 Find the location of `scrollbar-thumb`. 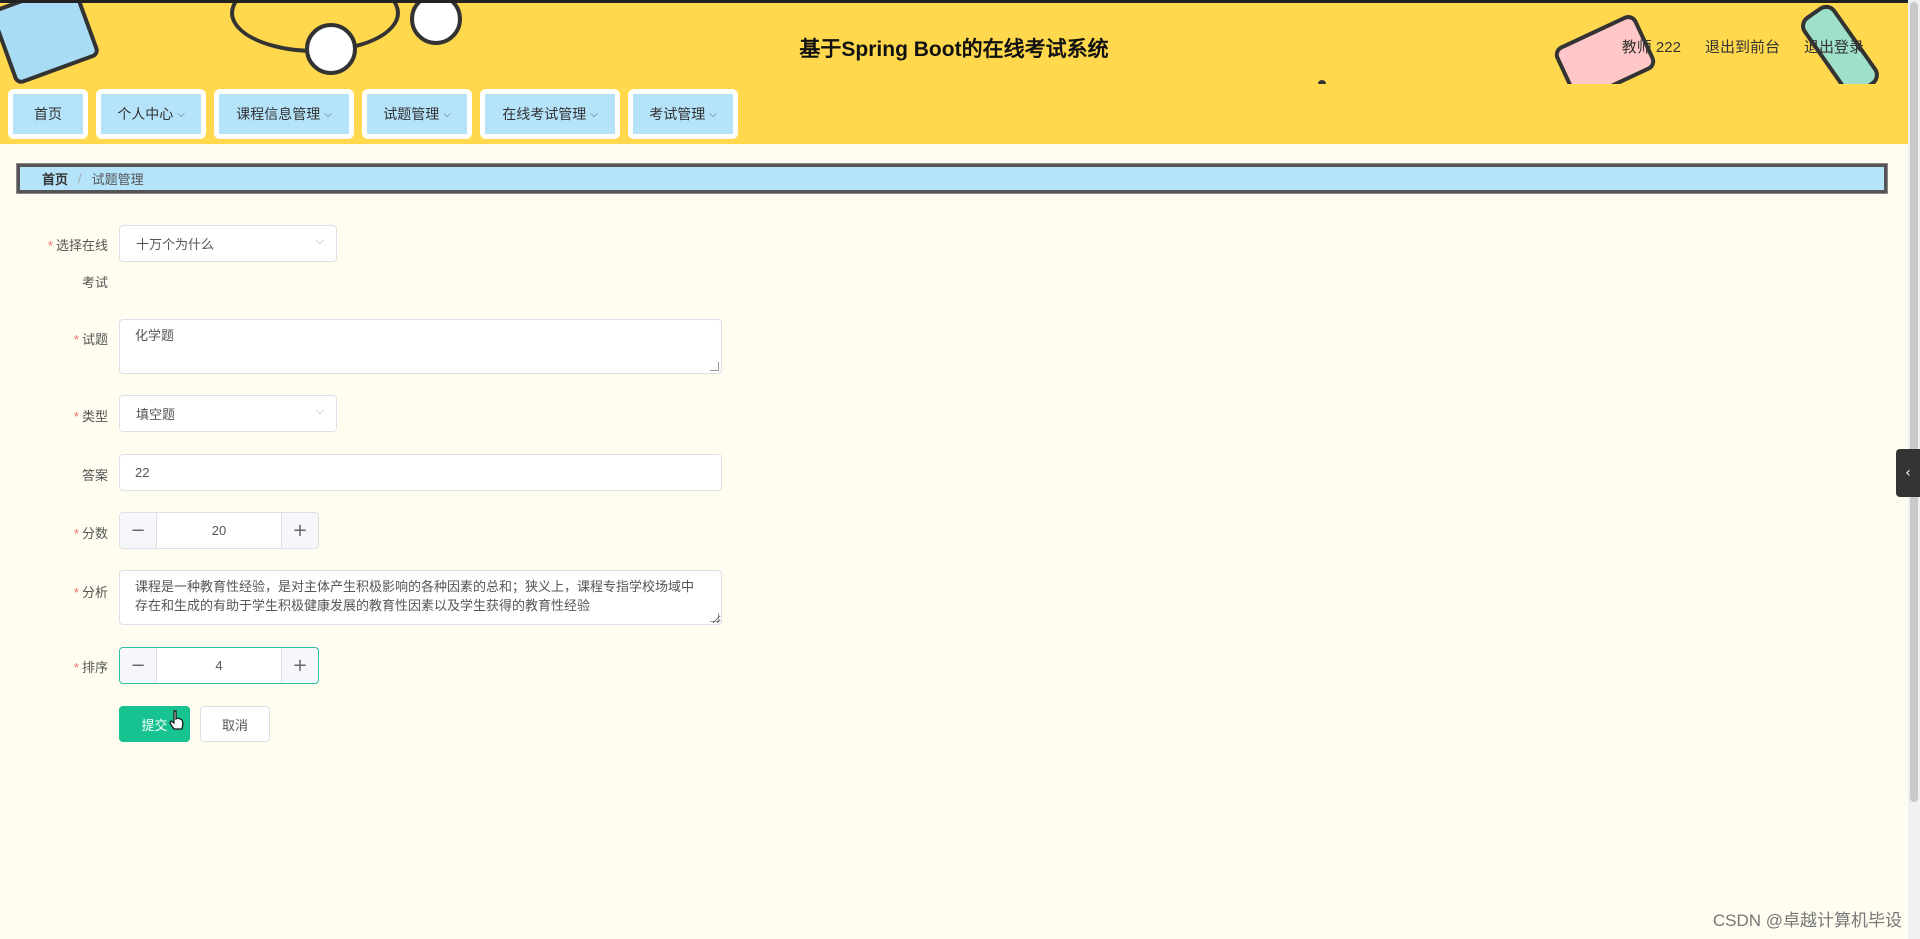

scrollbar-thumb is located at coordinates (1914, 402).